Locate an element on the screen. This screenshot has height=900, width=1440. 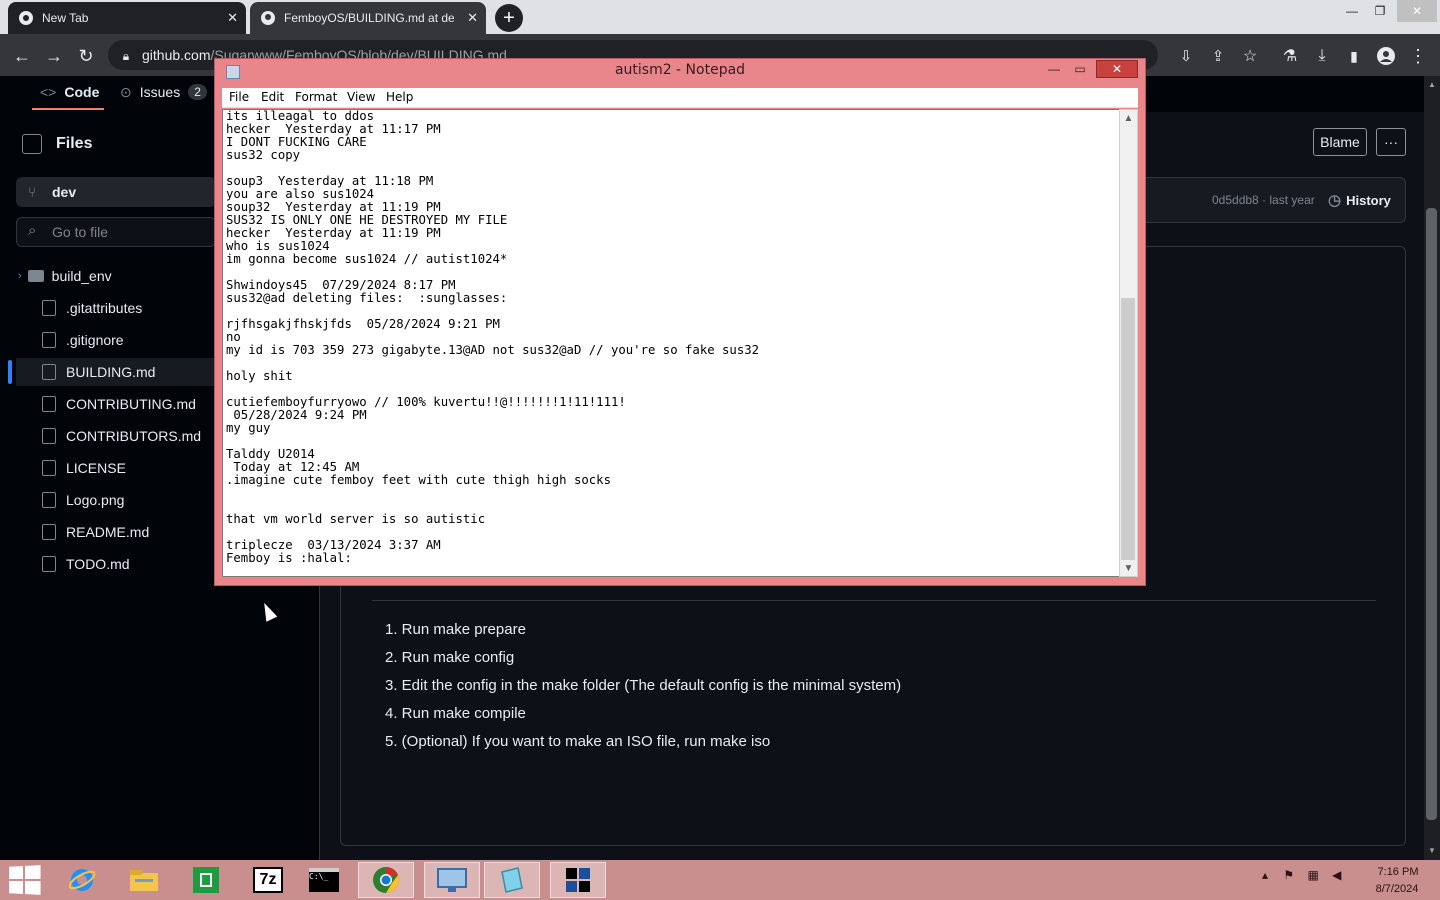
menu-icon: ⋮ is located at coordinates (1418, 56).